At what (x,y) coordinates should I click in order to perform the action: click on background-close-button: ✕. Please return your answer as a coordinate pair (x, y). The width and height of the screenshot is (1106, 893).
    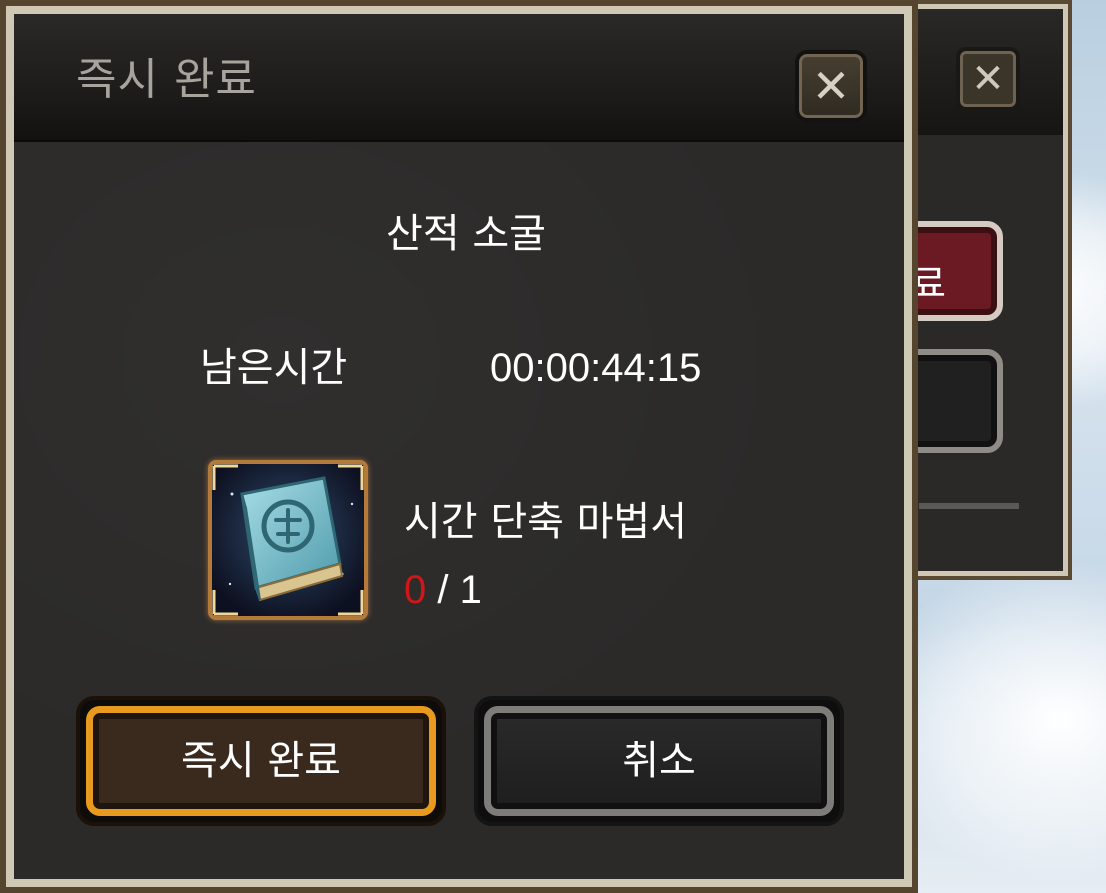
    Looking at the image, I should click on (988, 79).